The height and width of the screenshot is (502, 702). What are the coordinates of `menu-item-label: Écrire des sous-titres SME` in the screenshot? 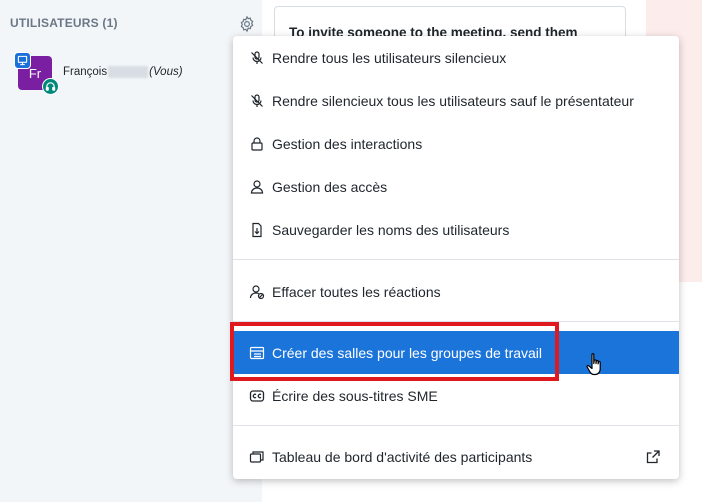 It's located at (355, 395).